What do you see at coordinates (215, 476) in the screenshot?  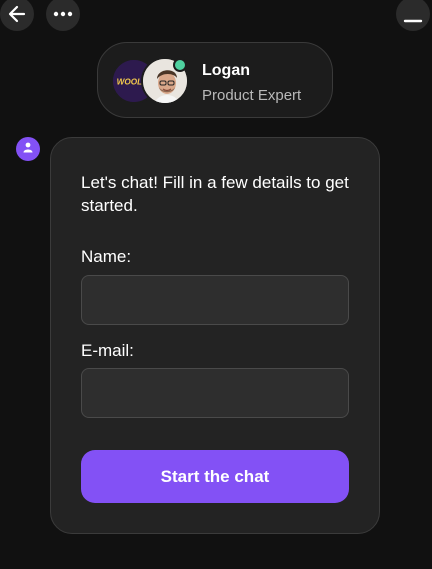 I see `start-chat-button: Start the chat` at bounding box center [215, 476].